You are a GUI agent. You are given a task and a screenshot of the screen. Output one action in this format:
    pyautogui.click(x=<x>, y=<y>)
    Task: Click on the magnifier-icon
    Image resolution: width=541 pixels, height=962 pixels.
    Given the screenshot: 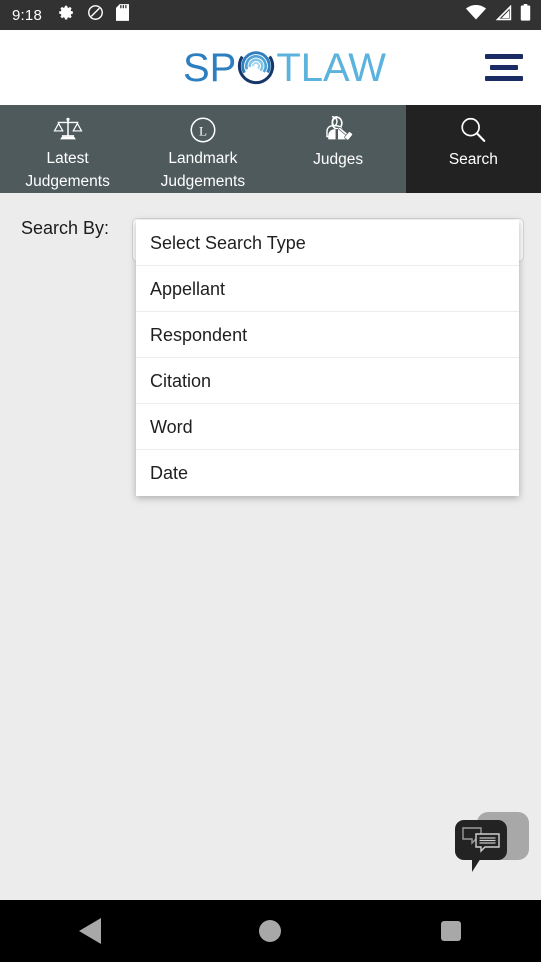 What is the action you would take?
    pyautogui.click(x=473, y=130)
    